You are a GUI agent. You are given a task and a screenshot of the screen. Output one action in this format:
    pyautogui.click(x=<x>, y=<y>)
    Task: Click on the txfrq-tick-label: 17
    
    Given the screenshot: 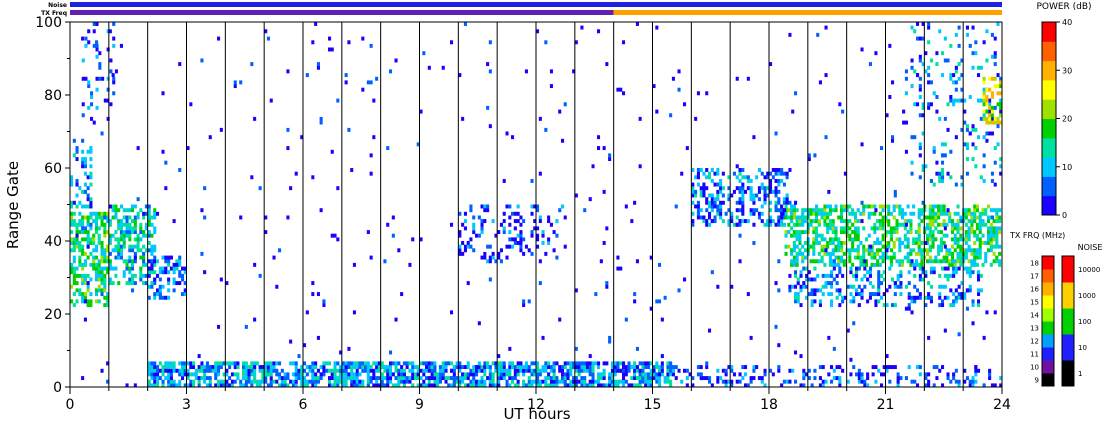 What is the action you would take?
    pyautogui.click(x=1034, y=277)
    